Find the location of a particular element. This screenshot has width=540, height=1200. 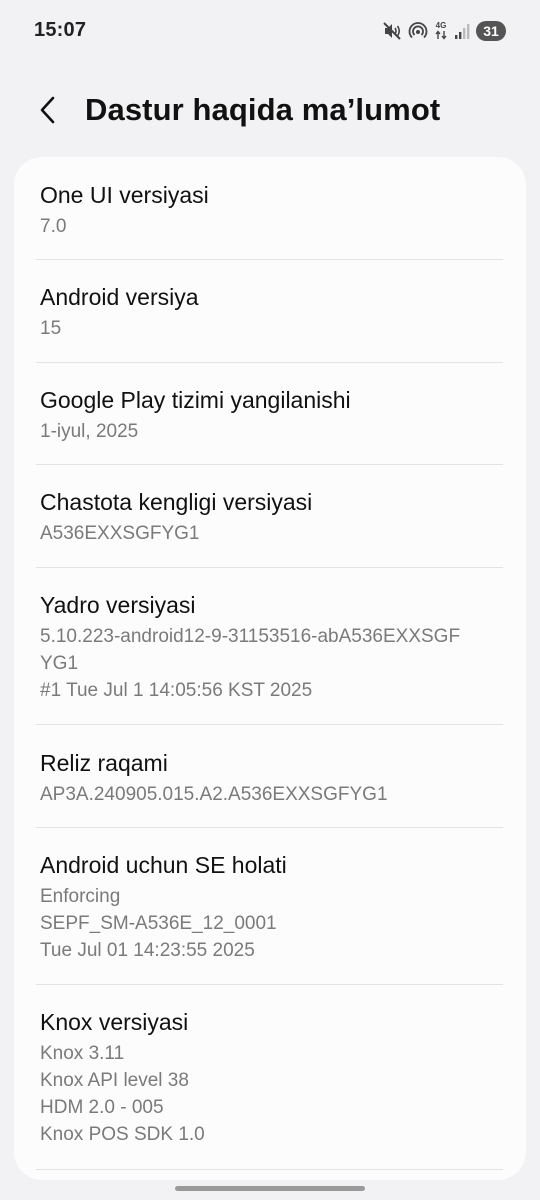

item-value: 15 is located at coordinates (51, 328).